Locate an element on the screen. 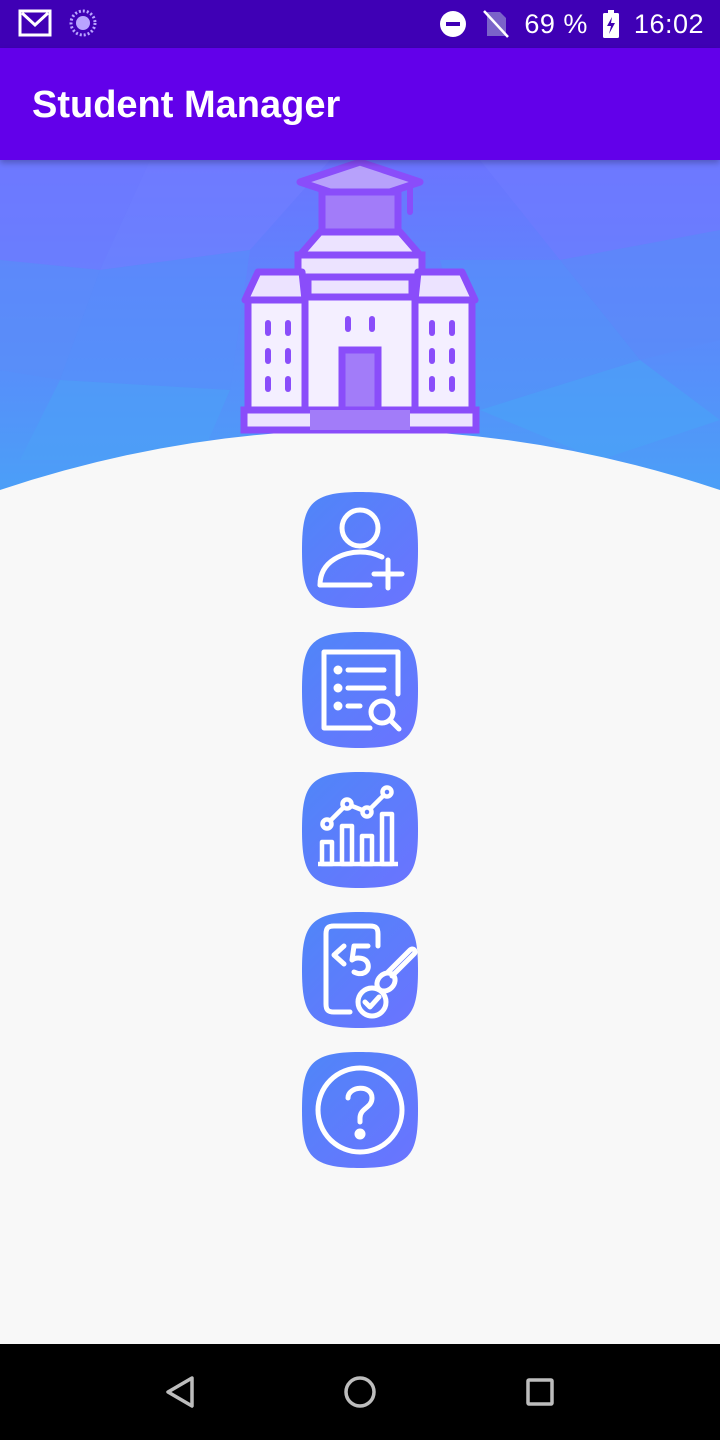 The height and width of the screenshot is (1440, 720). page-title: Student Manager is located at coordinates (186, 105).